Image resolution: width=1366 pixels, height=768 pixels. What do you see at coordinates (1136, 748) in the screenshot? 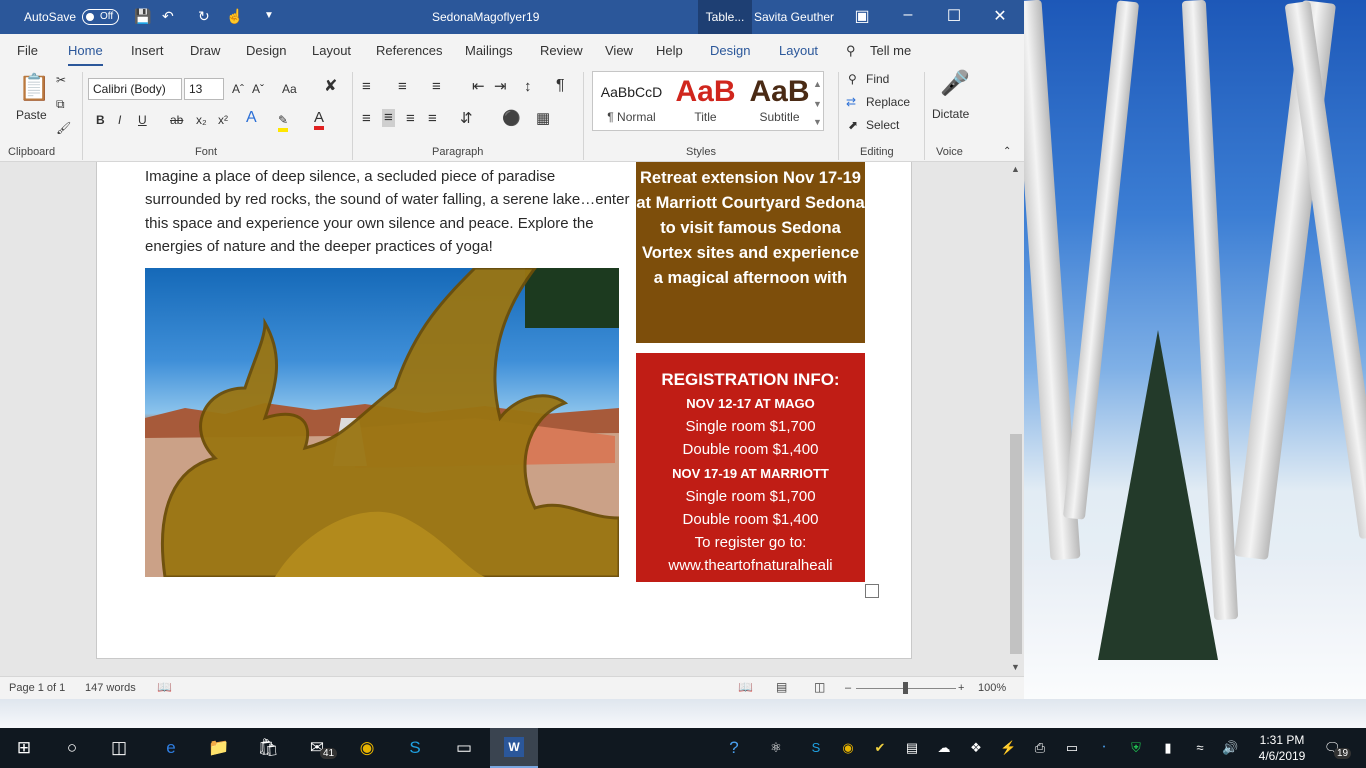
I see `security-icon: ⛨` at bounding box center [1136, 748].